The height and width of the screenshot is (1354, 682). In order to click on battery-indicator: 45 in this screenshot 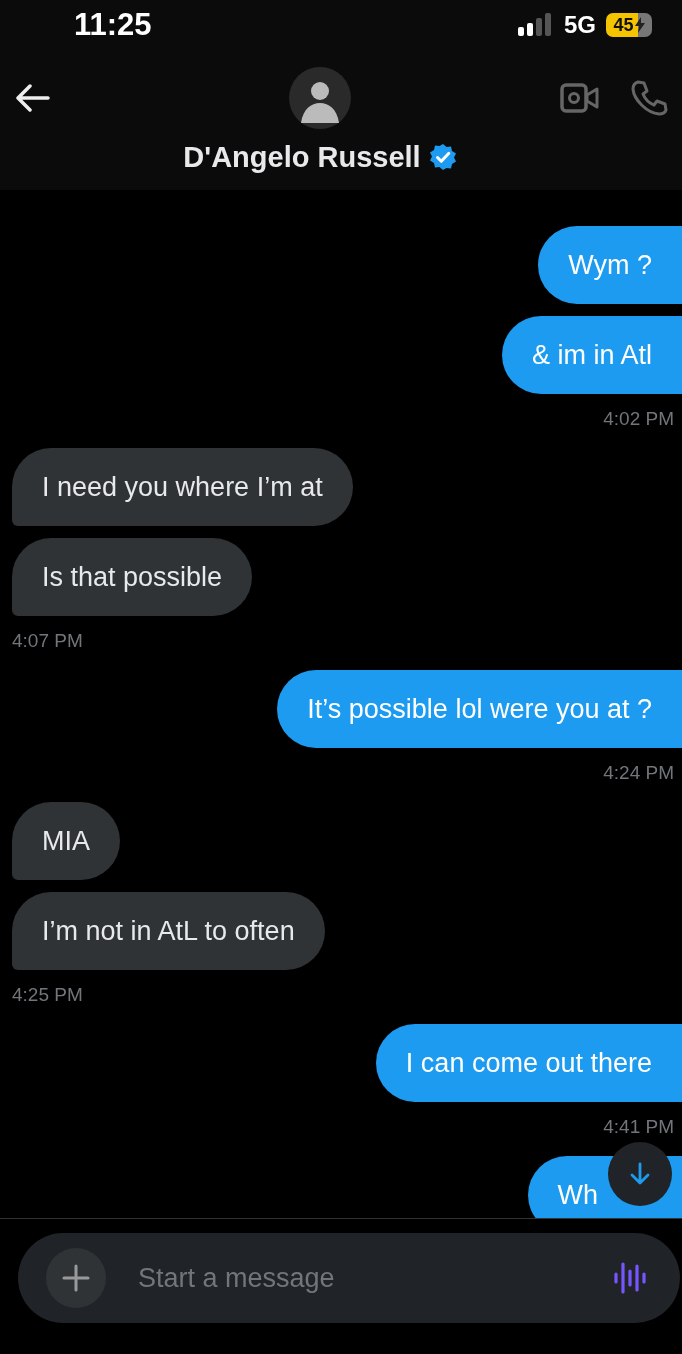, I will do `click(629, 25)`.